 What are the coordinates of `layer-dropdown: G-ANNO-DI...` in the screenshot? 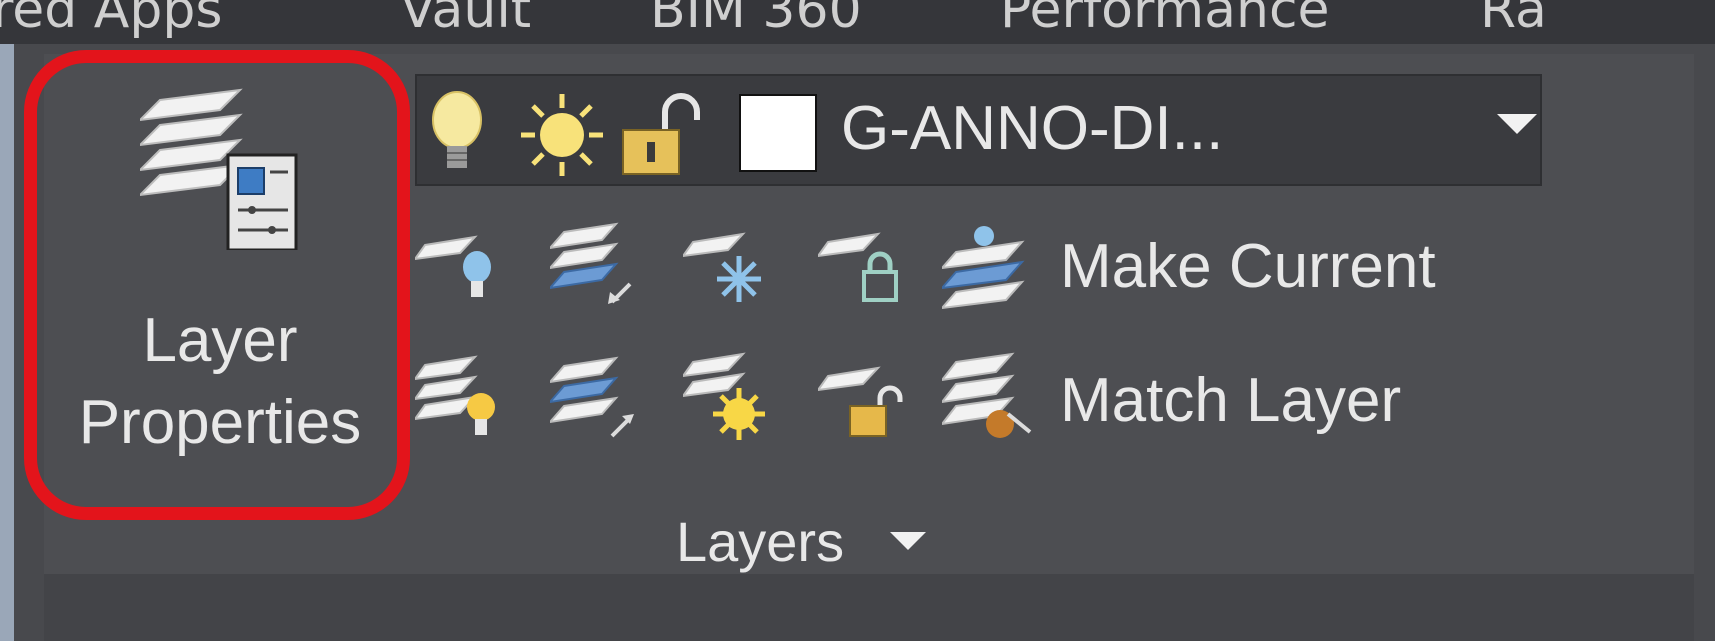 It's located at (978, 130).